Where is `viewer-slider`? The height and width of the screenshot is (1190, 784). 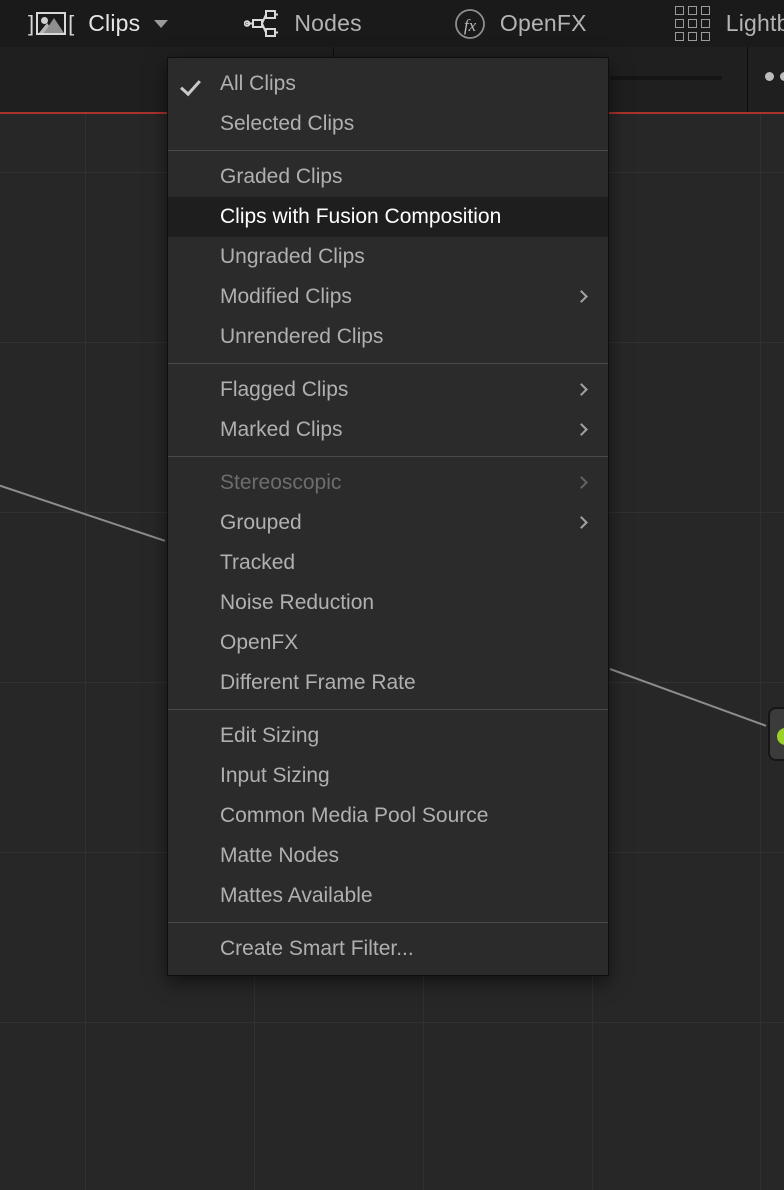
viewer-slider is located at coordinates (666, 78).